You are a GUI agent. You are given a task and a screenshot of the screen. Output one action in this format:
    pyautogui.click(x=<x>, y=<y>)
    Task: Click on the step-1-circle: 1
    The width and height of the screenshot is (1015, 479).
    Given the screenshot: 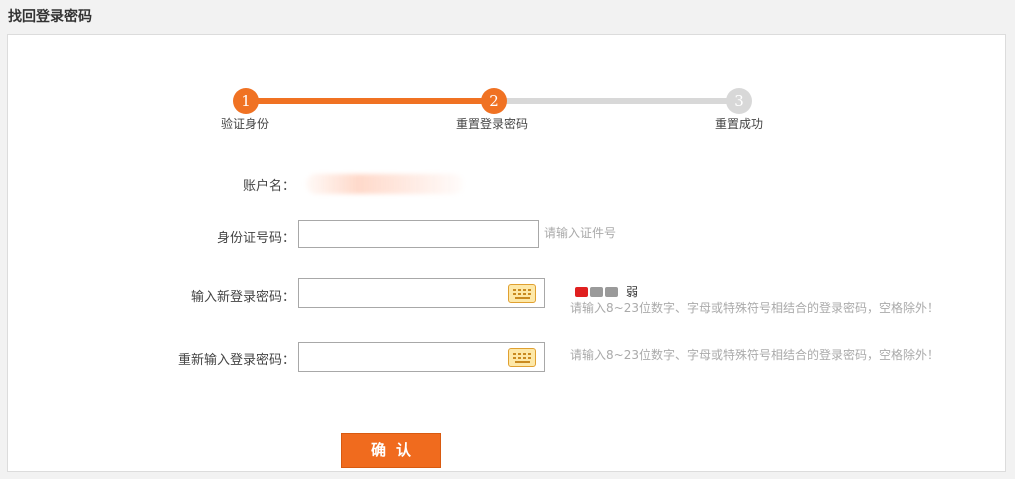 What is the action you would take?
    pyautogui.click(x=246, y=101)
    